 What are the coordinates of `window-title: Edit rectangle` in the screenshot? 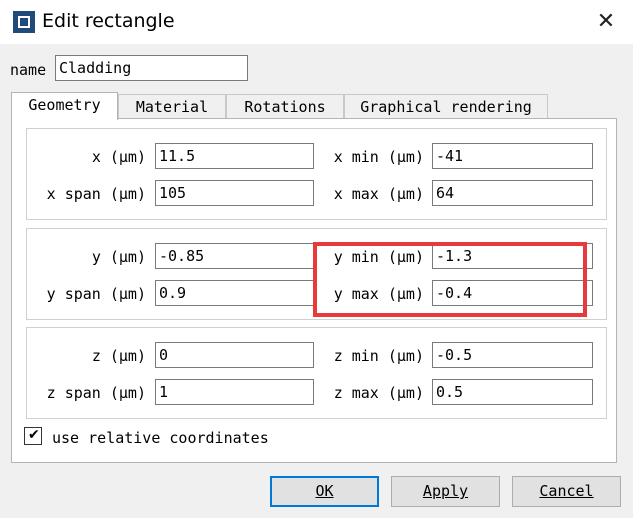 It's located at (108, 21).